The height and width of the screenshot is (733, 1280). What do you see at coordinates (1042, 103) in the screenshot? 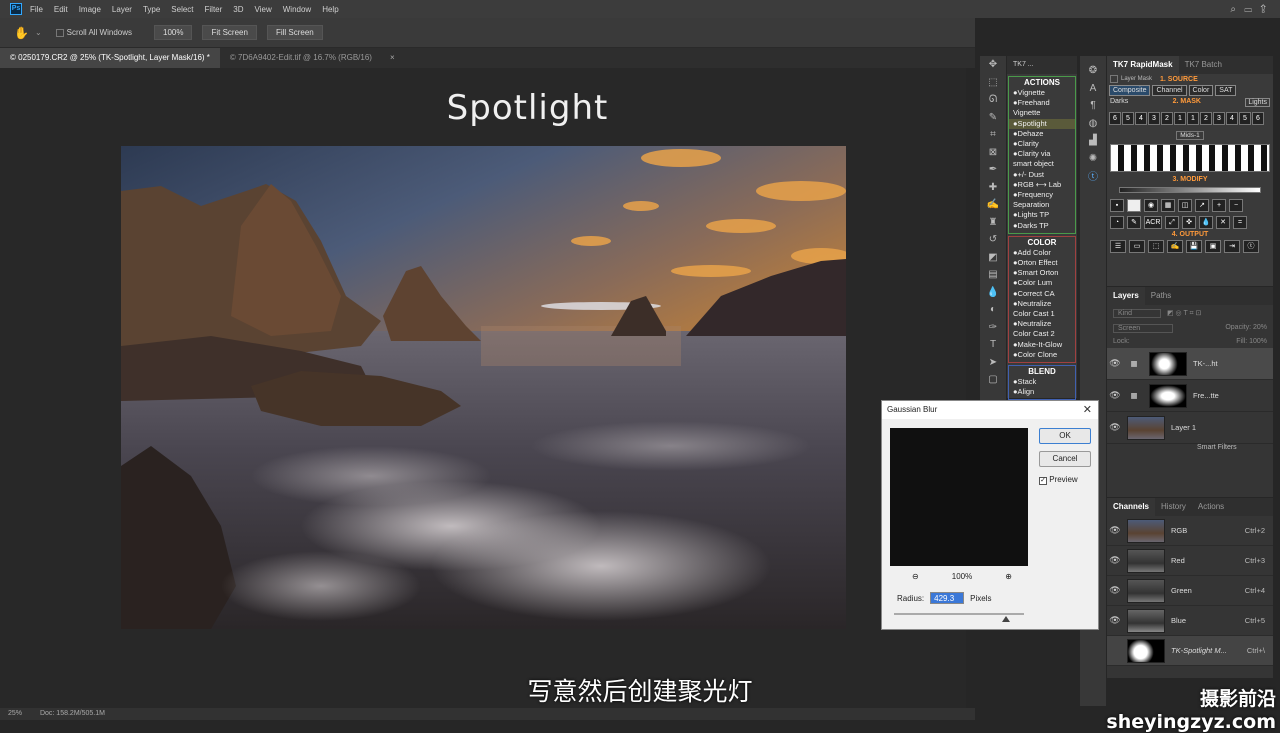
I see `action-freehand: ●Freehand` at bounding box center [1042, 103].